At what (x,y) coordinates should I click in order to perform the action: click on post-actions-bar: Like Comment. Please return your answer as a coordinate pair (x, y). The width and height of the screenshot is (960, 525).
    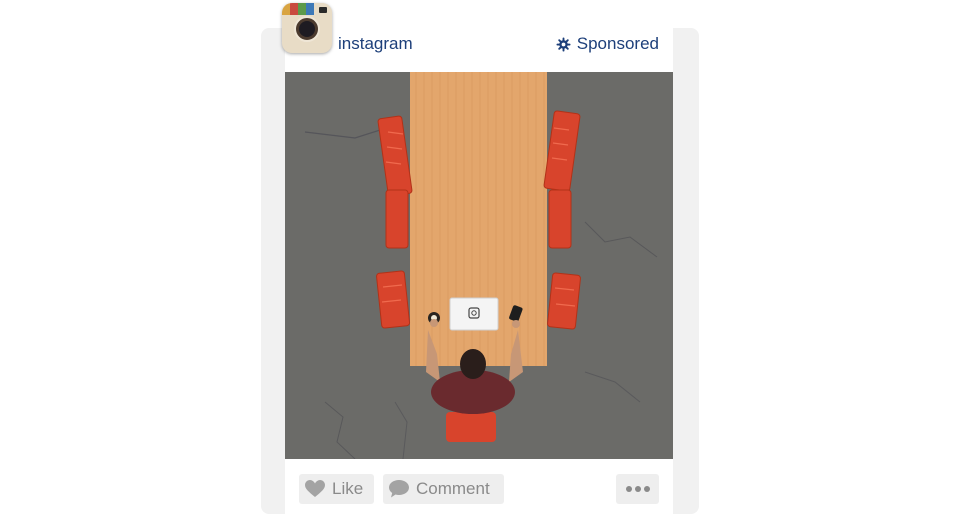
    Looking at the image, I should click on (479, 486).